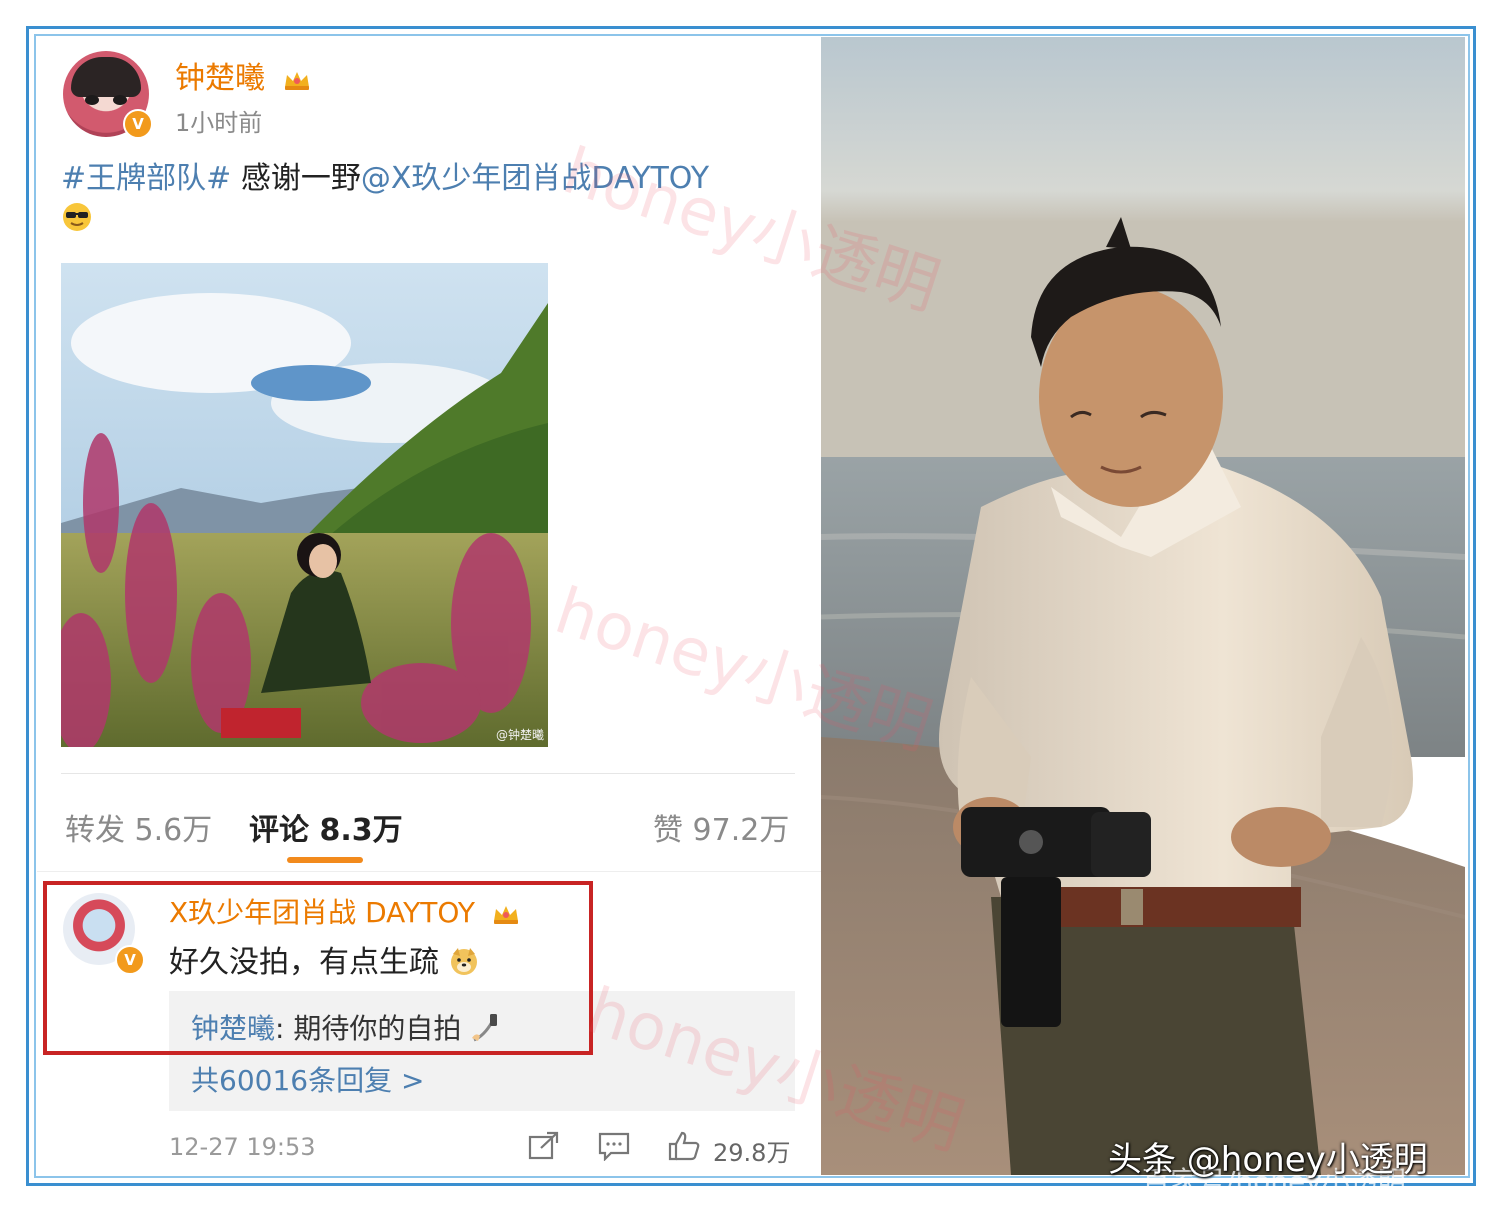 The image size is (1500, 1211). I want to click on comment-like-count: 29.8万, so click(752, 1153).